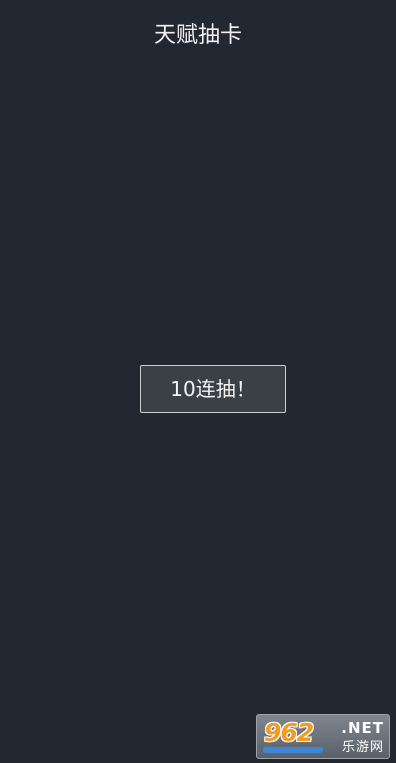 Image resolution: width=396 pixels, height=763 pixels. Describe the element at coordinates (197, 35) in the screenshot. I see `page-title: 天赋抽卡` at that location.